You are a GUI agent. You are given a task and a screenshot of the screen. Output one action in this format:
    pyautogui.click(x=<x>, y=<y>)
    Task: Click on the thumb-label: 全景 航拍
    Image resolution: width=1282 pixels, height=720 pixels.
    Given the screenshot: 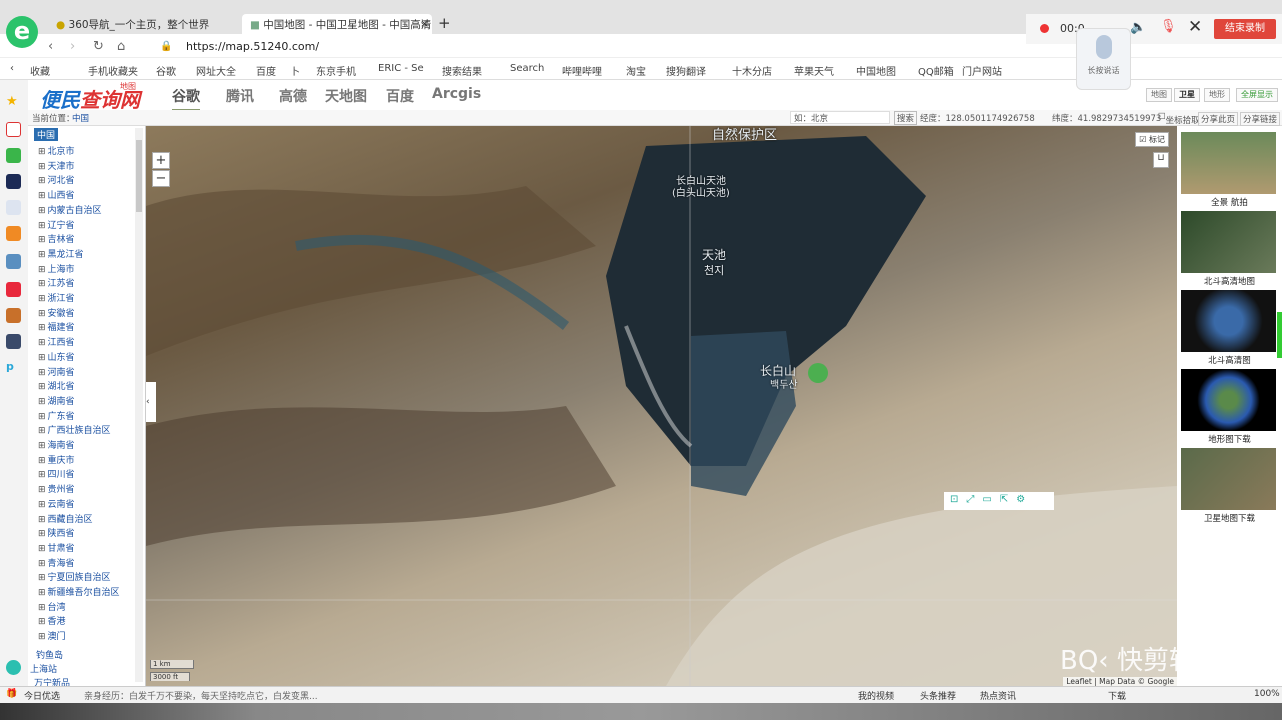 What is the action you would take?
    pyautogui.click(x=1229, y=202)
    